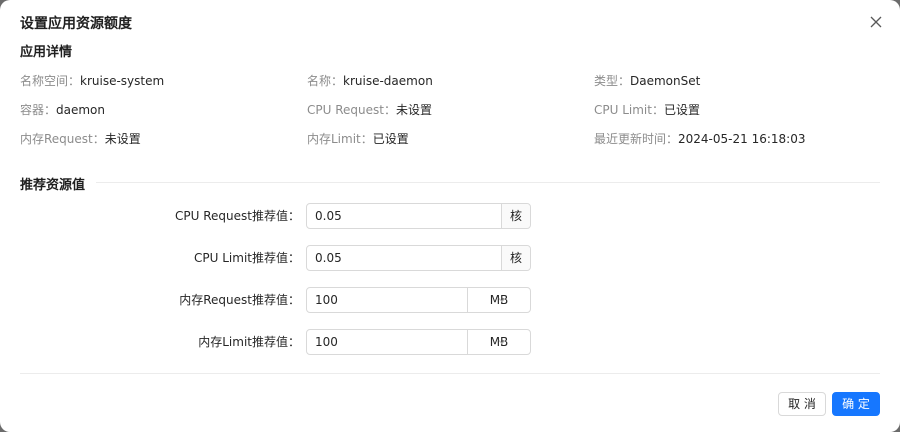 Image resolution: width=900 pixels, height=432 pixels. Describe the element at coordinates (450, 373) in the screenshot. I see `footer-divider` at that location.